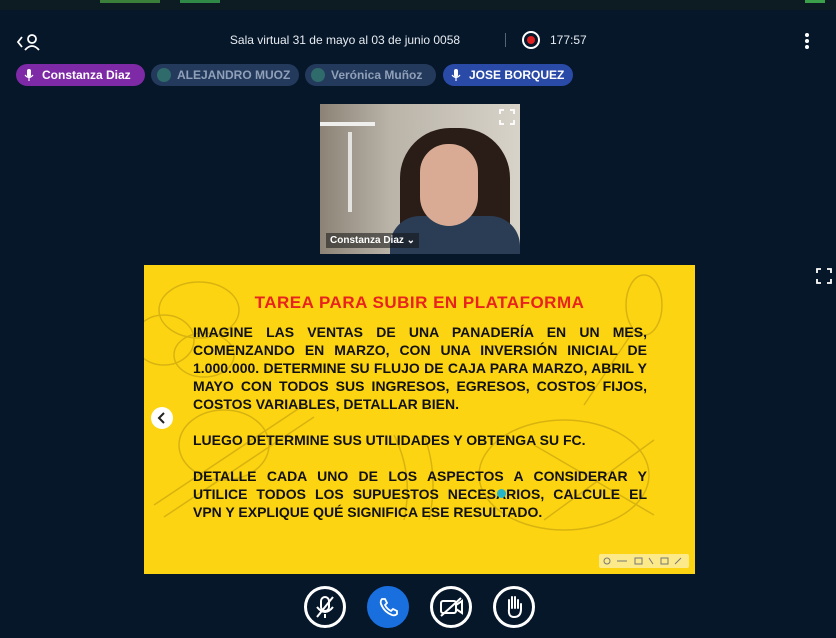  What do you see at coordinates (420, 179) in the screenshot?
I see `webcam-tile: Constanza Diaz ⌄` at bounding box center [420, 179].